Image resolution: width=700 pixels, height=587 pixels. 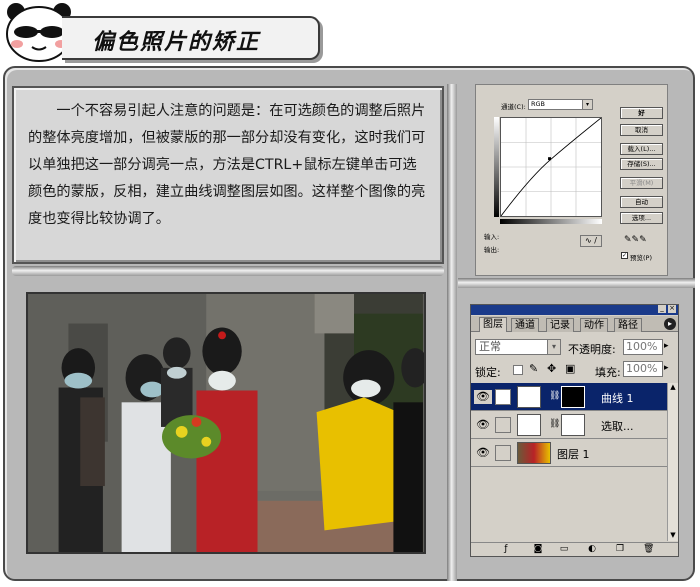 I want to click on minimize-icon: _, so click(x=662, y=309).